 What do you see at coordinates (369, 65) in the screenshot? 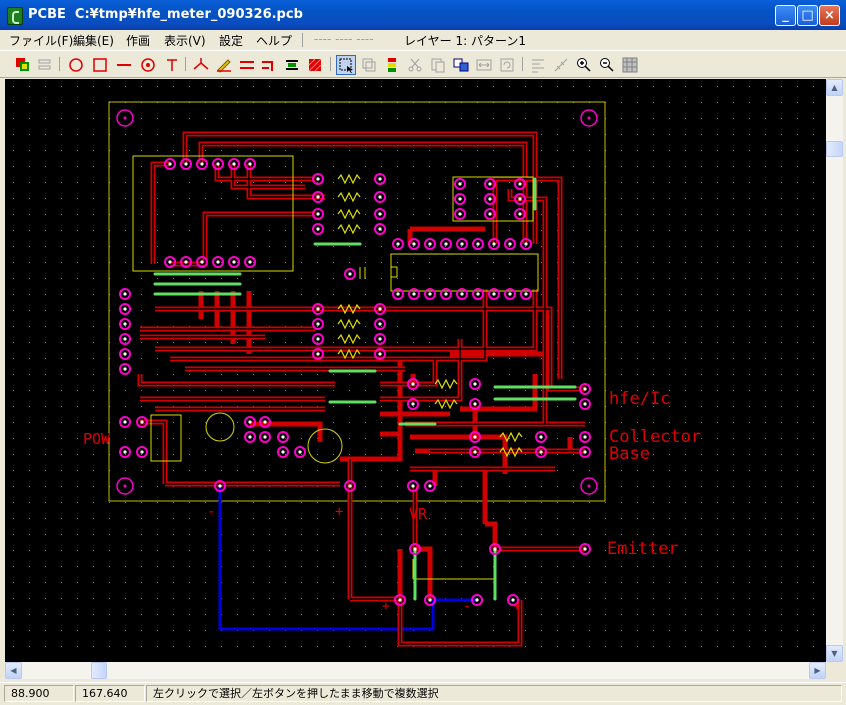
I see `copy-tool-button` at bounding box center [369, 65].